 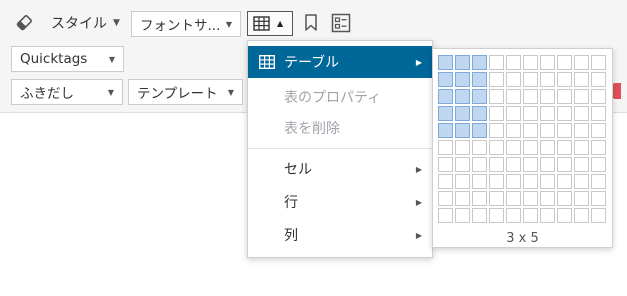 I want to click on menu-item-column: 列 ▶, so click(x=340, y=235).